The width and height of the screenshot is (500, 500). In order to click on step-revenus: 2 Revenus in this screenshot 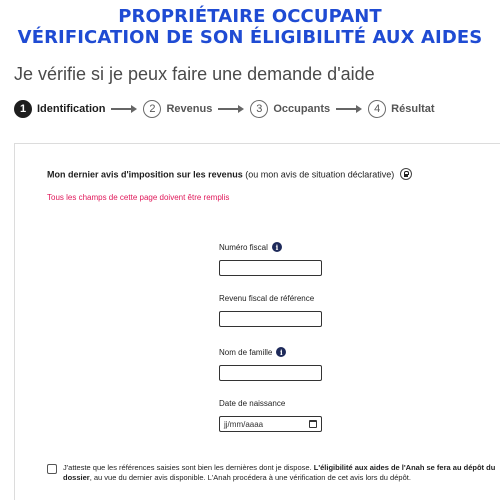, I will do `click(177, 109)`.